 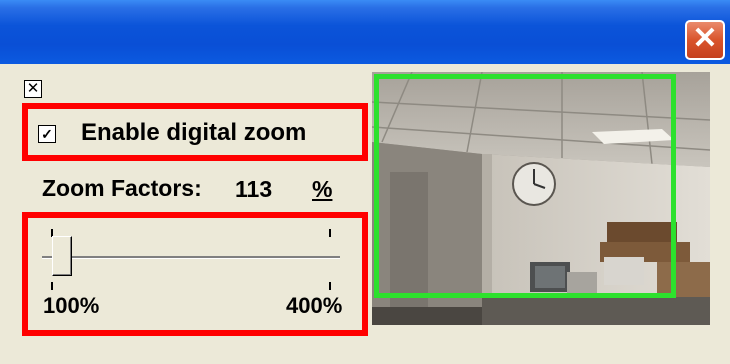 I want to click on close-button: ✕, so click(x=705, y=40).